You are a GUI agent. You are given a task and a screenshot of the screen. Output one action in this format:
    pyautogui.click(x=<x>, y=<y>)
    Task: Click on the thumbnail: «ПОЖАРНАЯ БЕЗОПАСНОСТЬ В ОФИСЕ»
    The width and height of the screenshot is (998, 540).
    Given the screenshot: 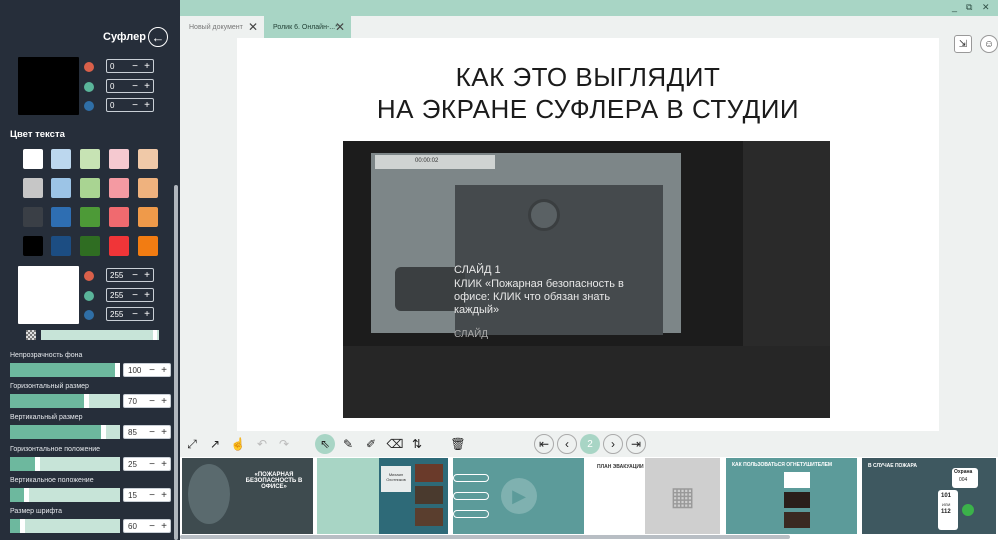 What is the action you would take?
    pyautogui.click(x=247, y=496)
    